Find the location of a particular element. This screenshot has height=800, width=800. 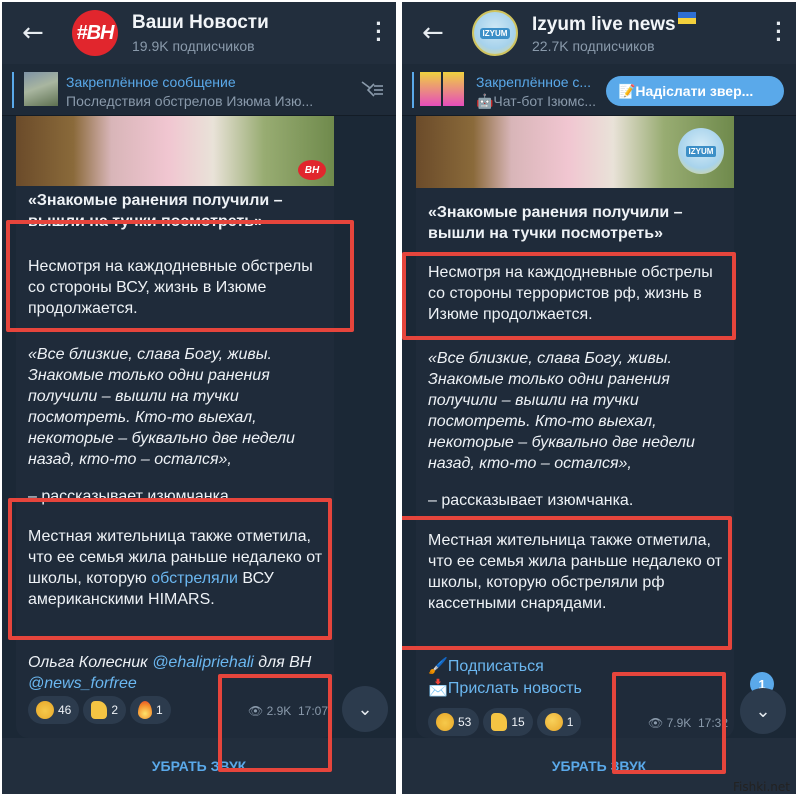

unpin-icon is located at coordinates (372, 91).